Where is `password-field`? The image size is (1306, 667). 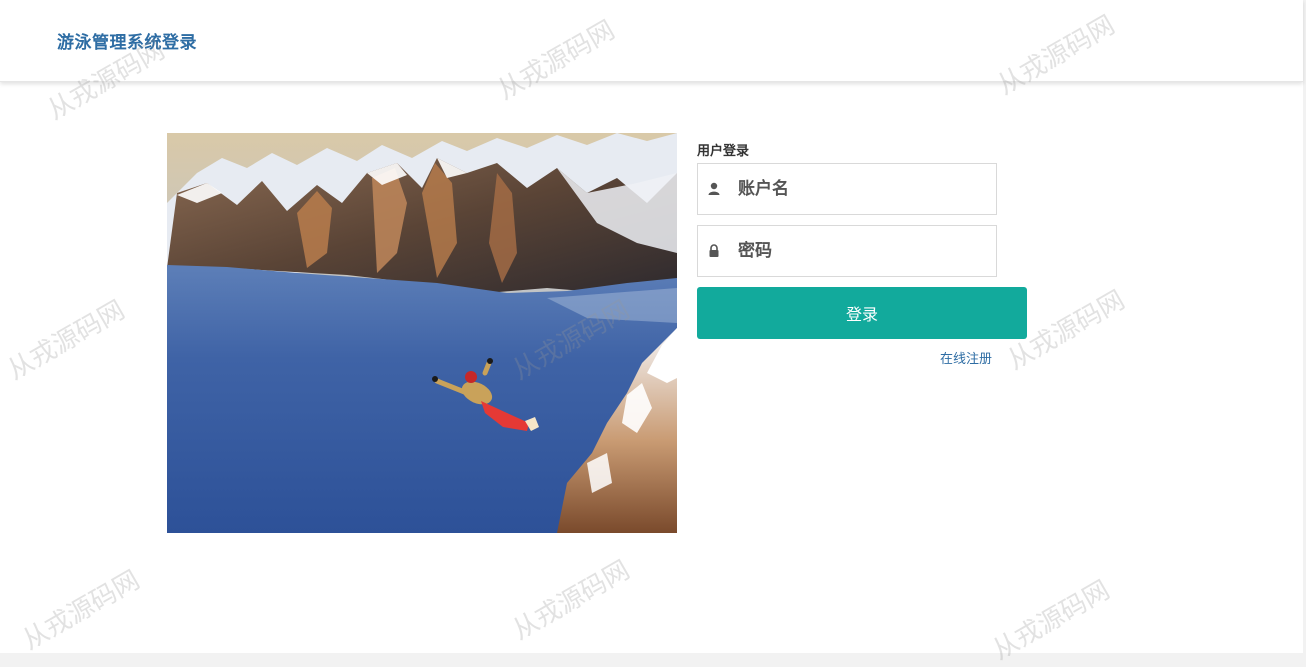
password-field is located at coordinates (847, 251).